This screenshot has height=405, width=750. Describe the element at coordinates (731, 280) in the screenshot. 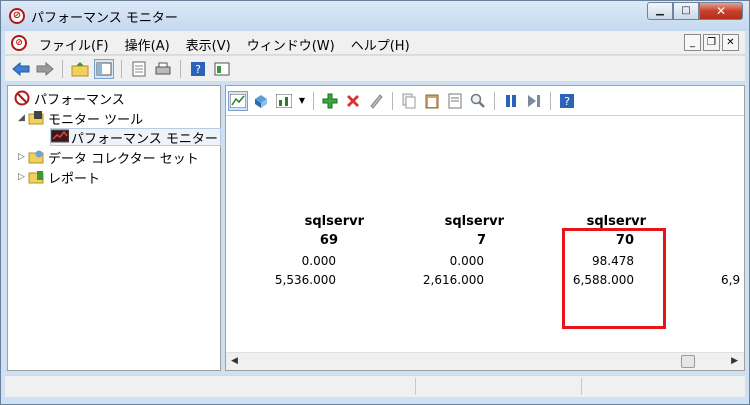

I see `counter-value-partial: 6,9` at that location.